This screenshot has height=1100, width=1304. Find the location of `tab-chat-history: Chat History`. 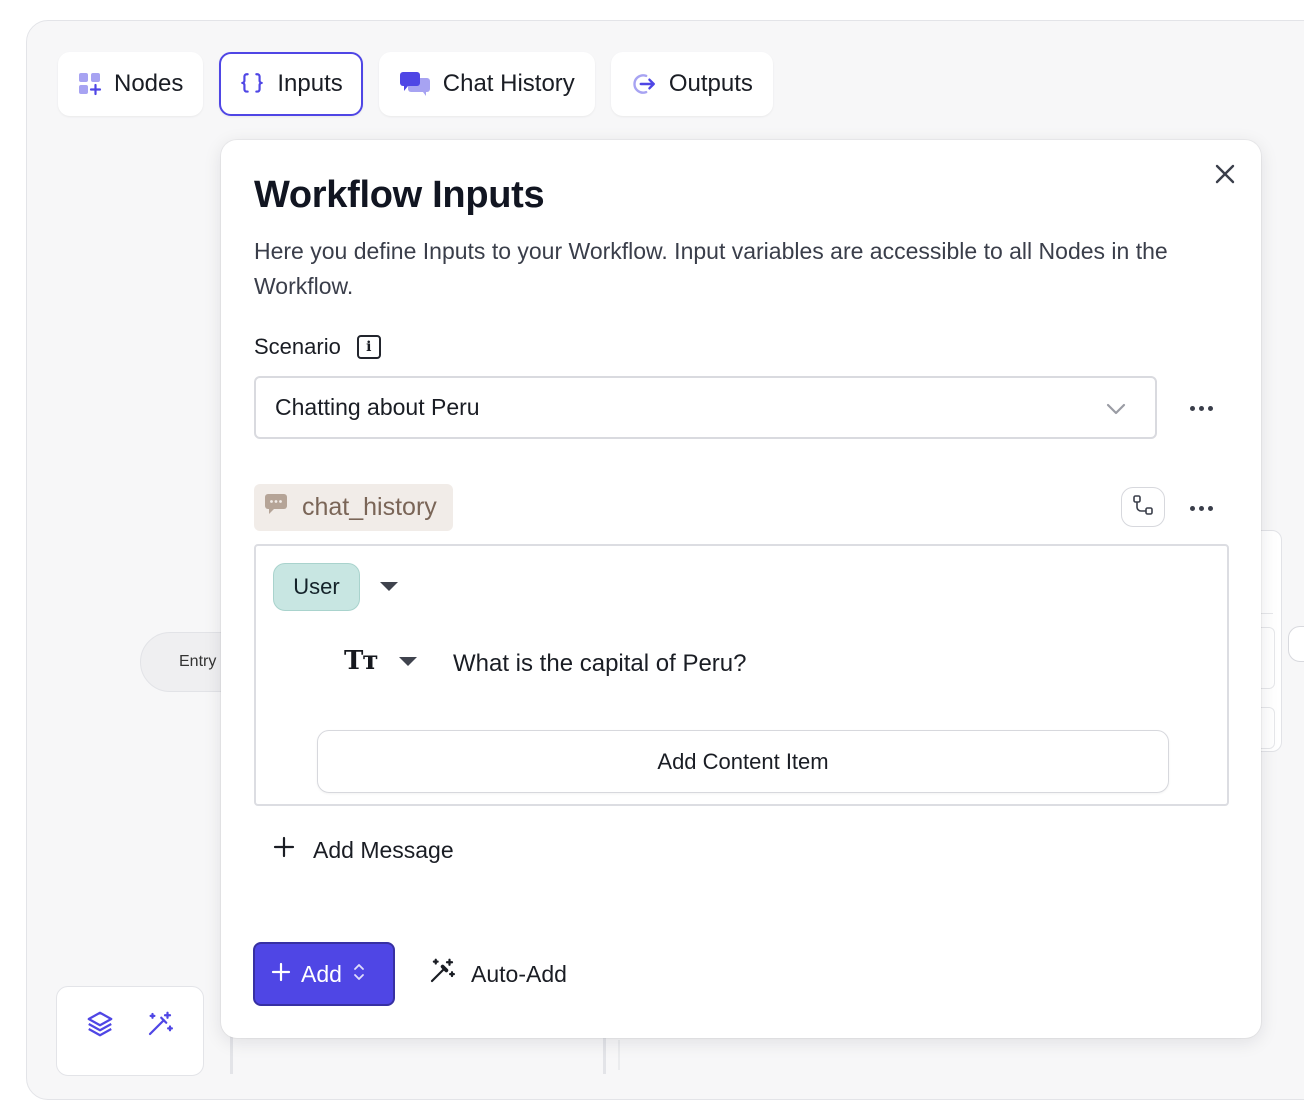

tab-chat-history: Chat History is located at coordinates (486, 84).